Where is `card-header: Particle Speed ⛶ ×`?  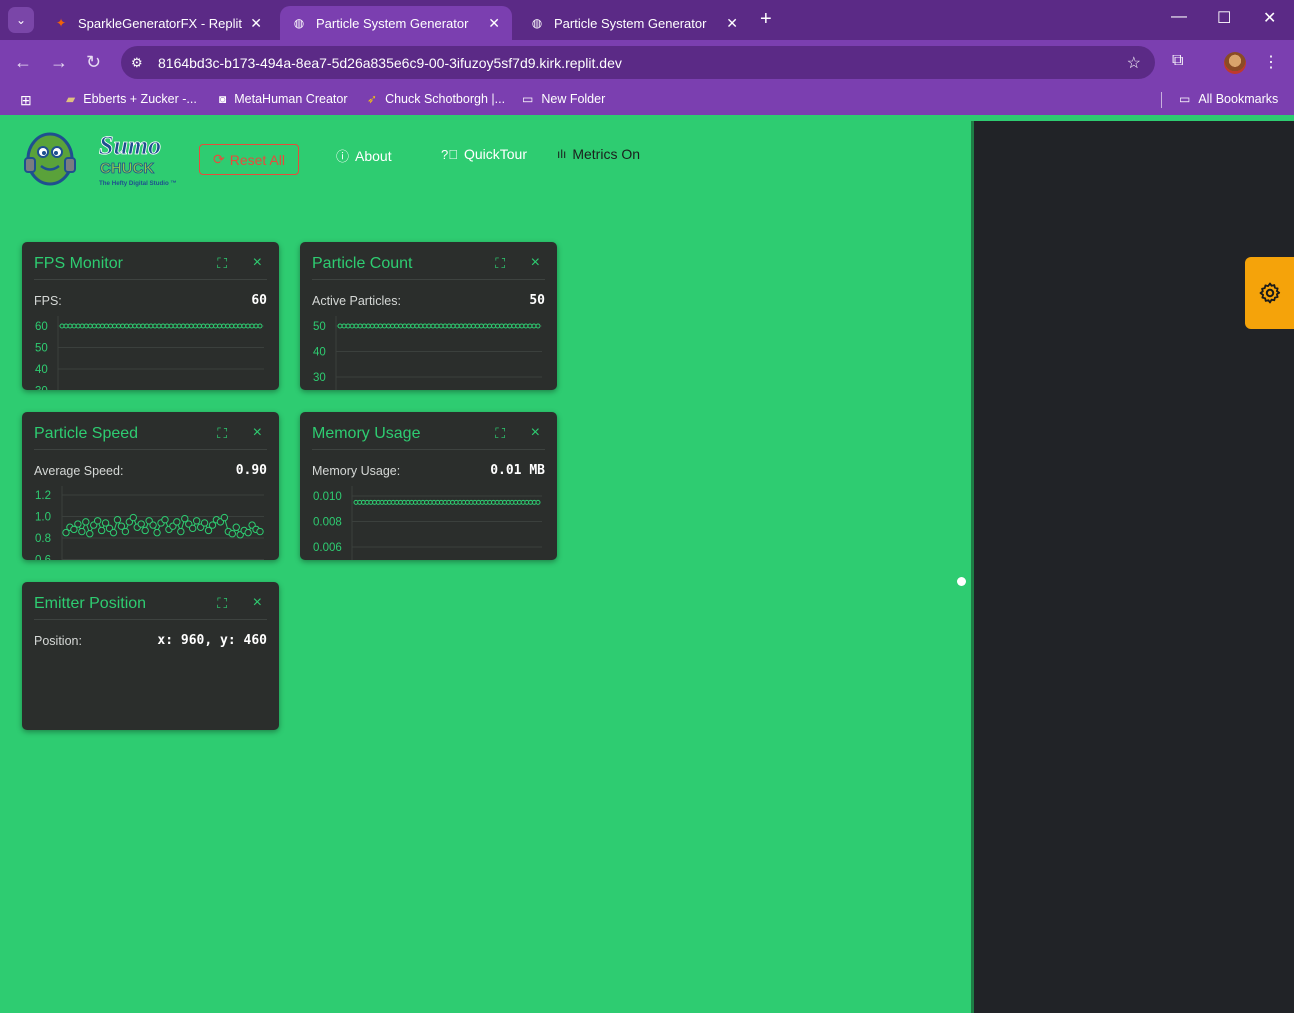
card-header: Particle Speed ⛶ × is located at coordinates (150, 437).